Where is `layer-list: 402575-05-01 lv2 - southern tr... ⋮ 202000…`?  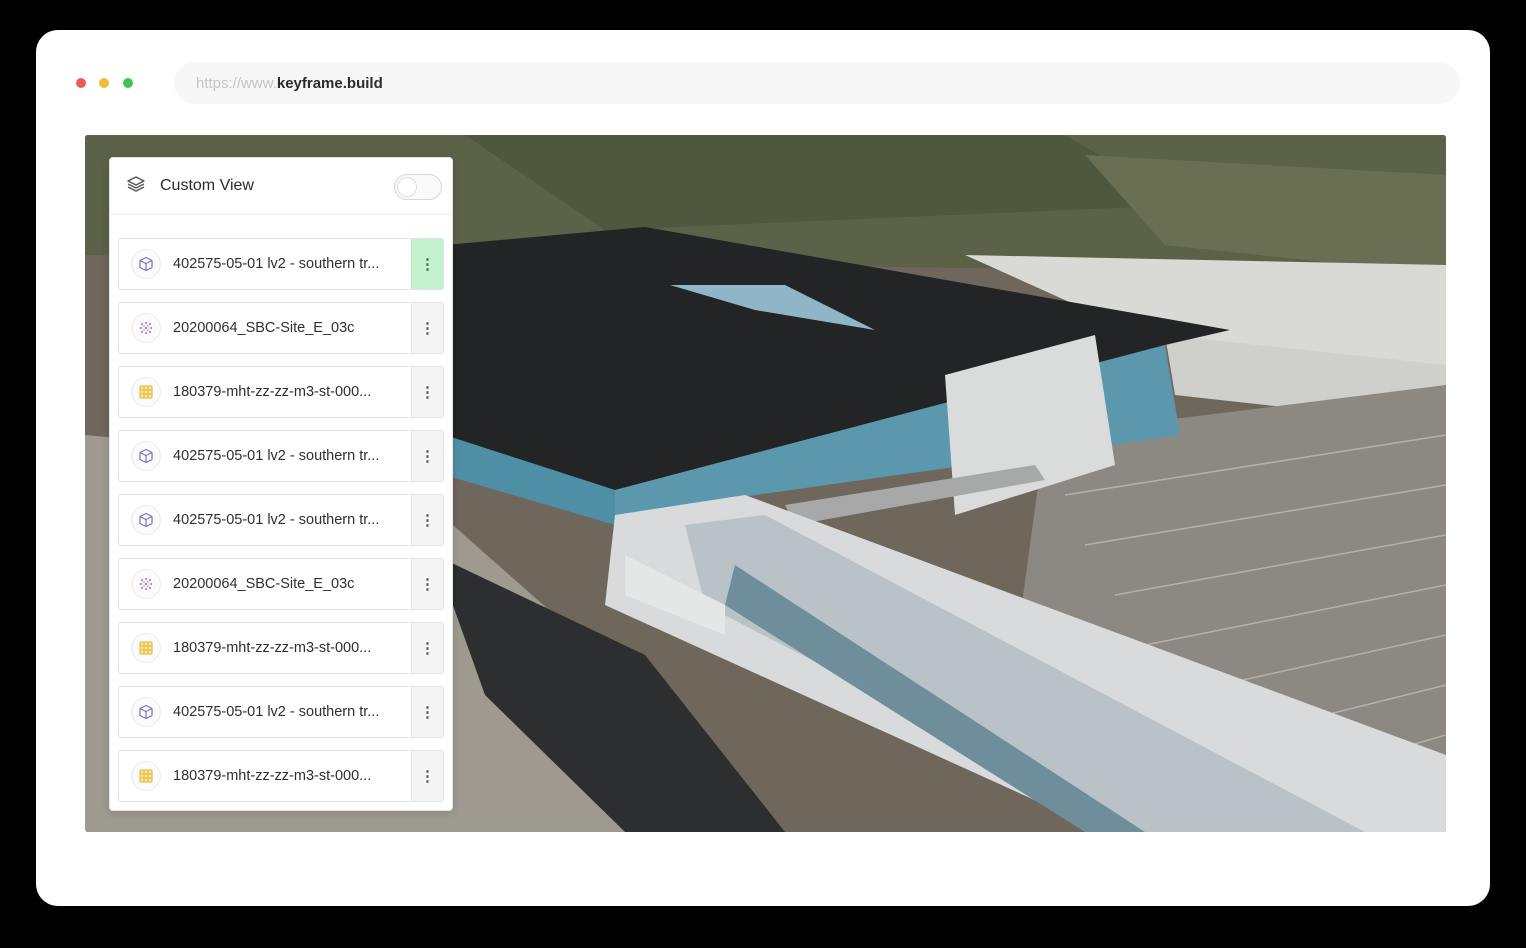
layer-list: 402575-05-01 lv2 - southern tr... ⋮ 202000… is located at coordinates (281, 526).